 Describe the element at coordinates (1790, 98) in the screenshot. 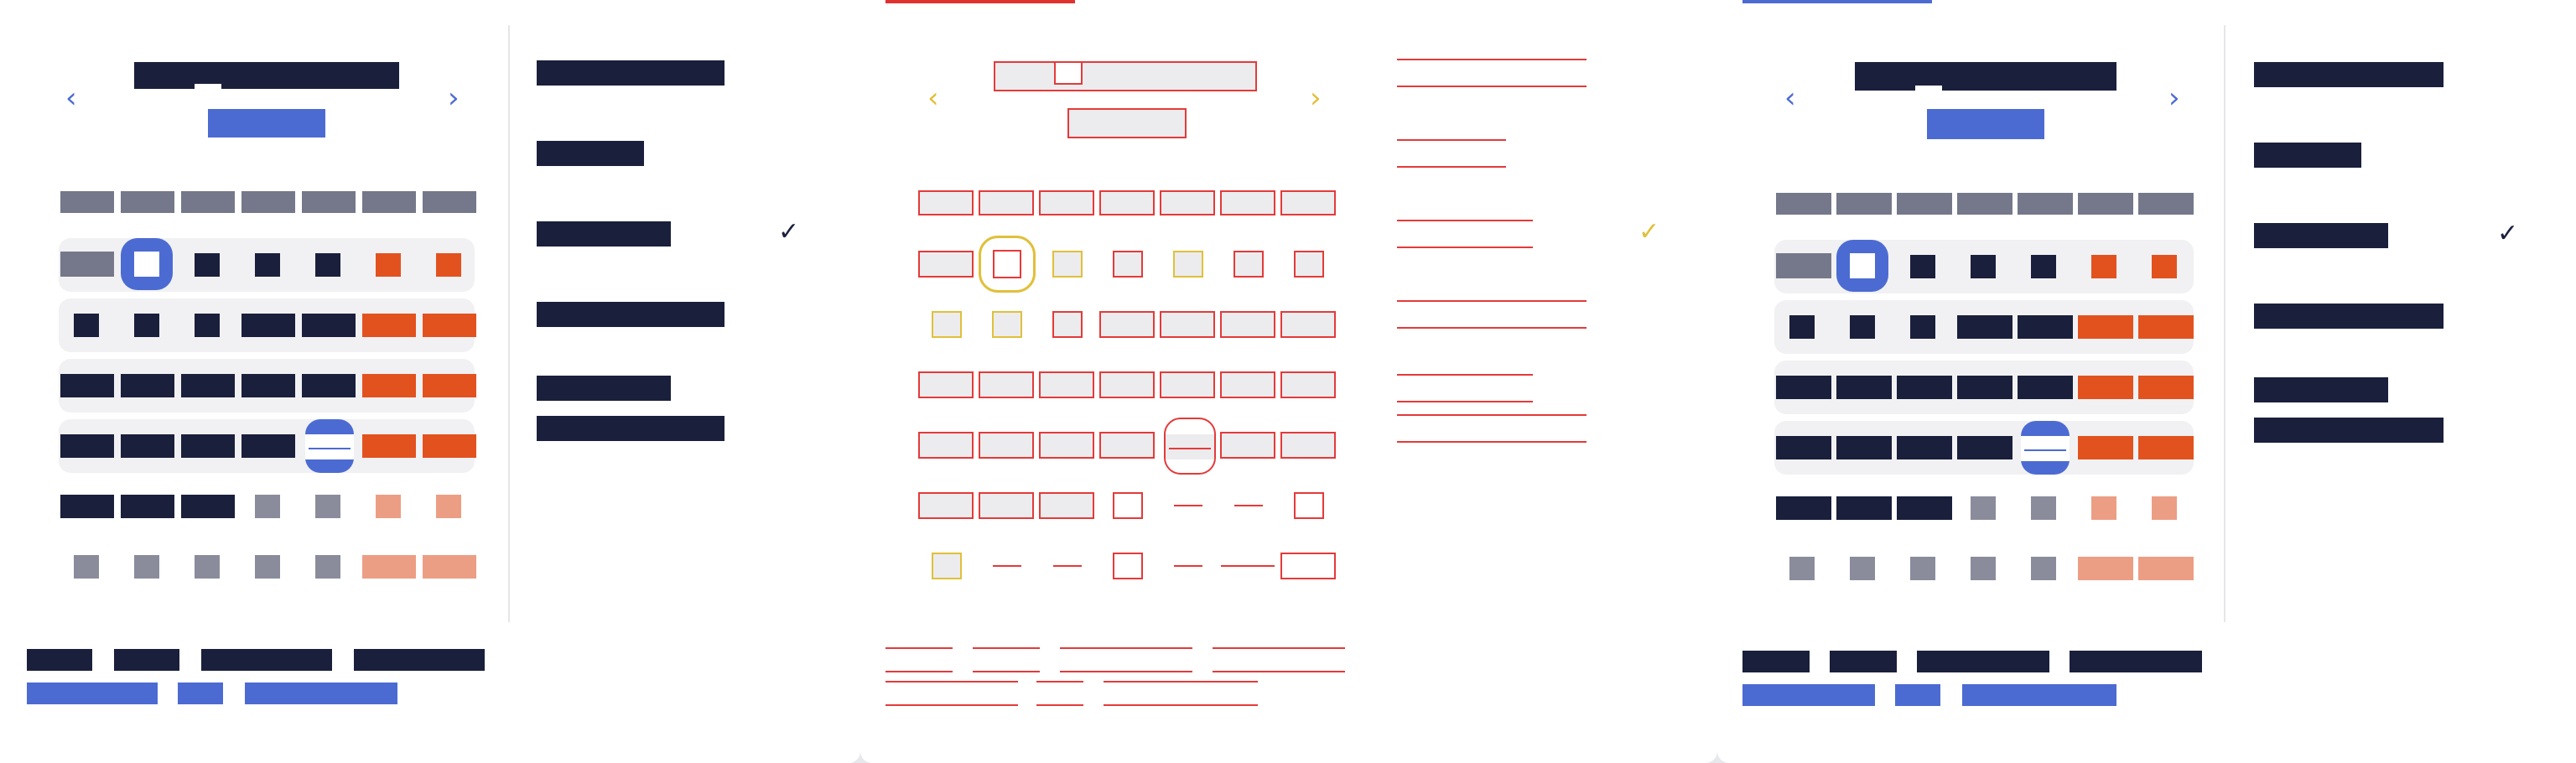

I see `chevron-left-icon: ‹` at that location.